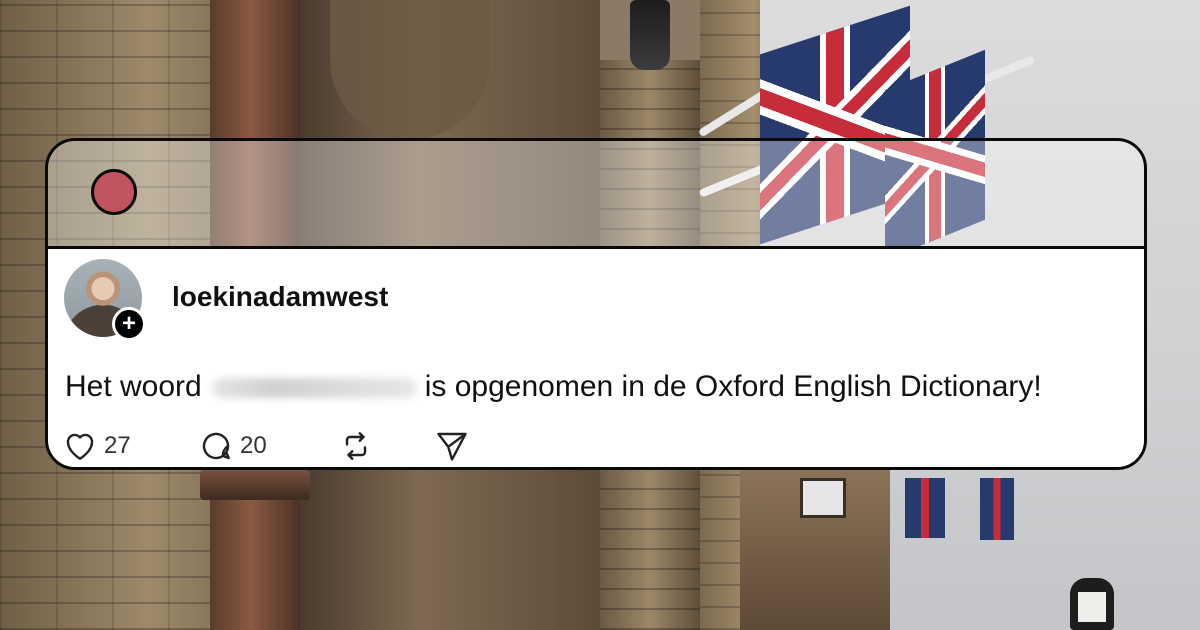 The width and height of the screenshot is (1200, 630). Describe the element at coordinates (650, 35) in the screenshot. I see `street-lamp` at that location.